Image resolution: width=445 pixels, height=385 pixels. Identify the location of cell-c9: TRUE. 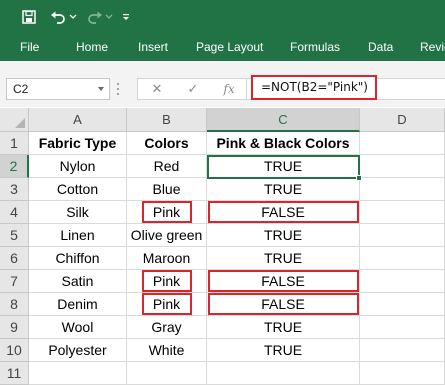
(283, 327).